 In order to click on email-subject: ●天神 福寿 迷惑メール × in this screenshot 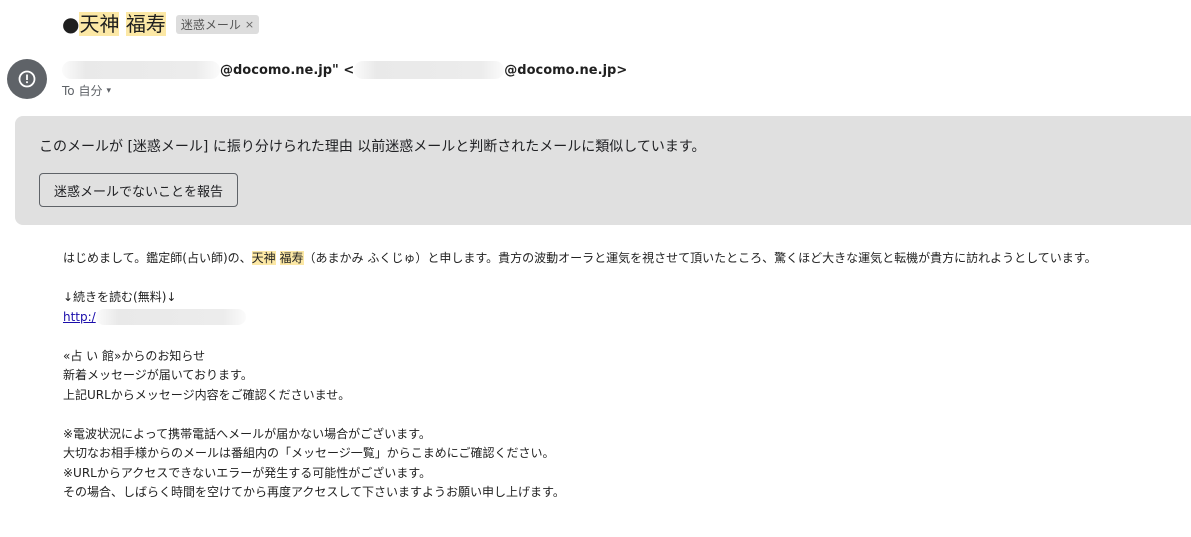, I will do `click(161, 24)`.